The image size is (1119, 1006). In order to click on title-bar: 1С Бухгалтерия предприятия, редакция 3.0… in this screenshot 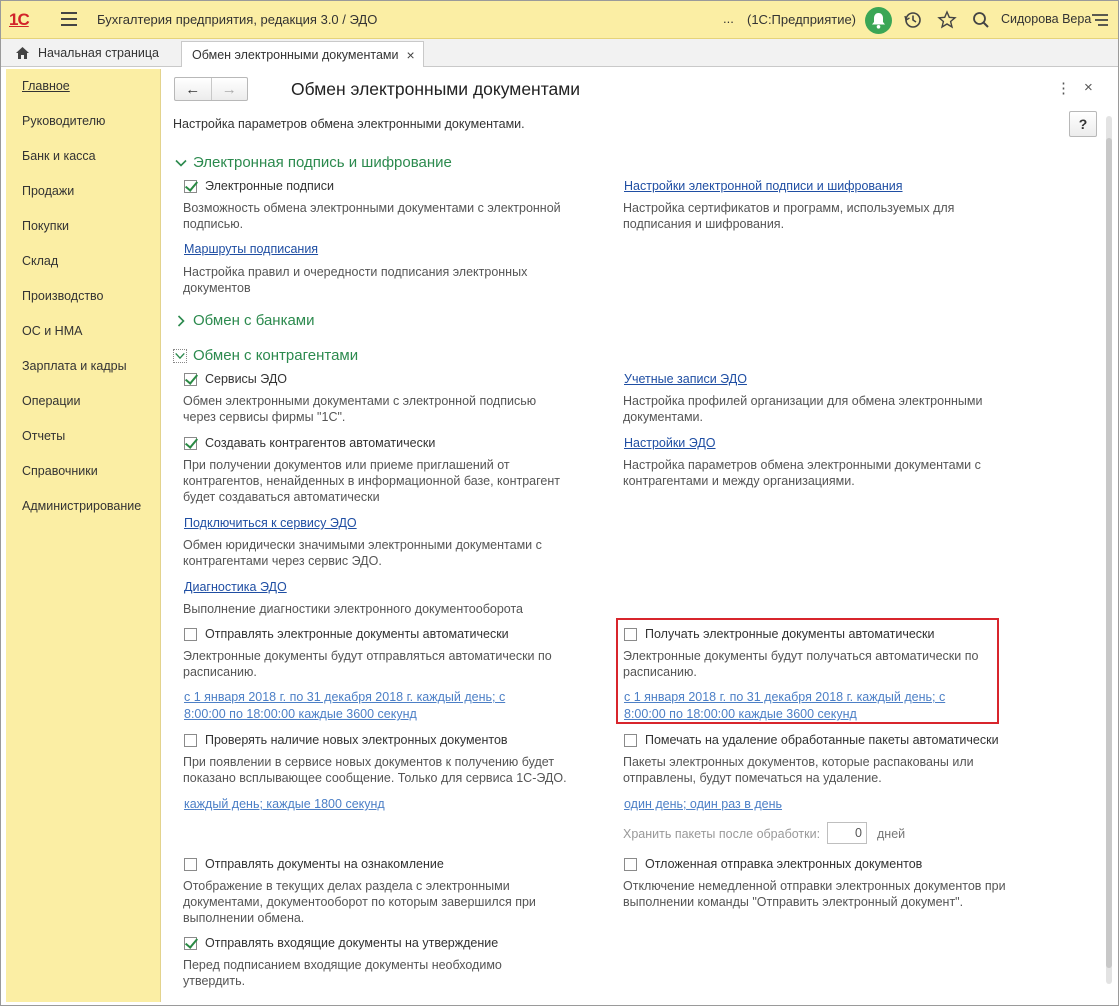, I will do `click(559, 20)`.